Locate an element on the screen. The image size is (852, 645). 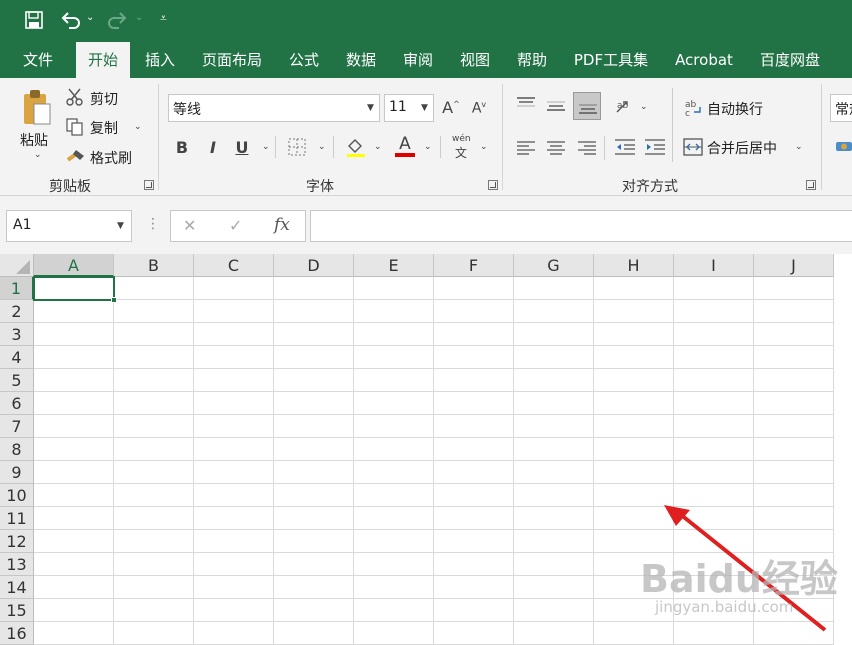
orientation-icon: ab is located at coordinates (625, 106).